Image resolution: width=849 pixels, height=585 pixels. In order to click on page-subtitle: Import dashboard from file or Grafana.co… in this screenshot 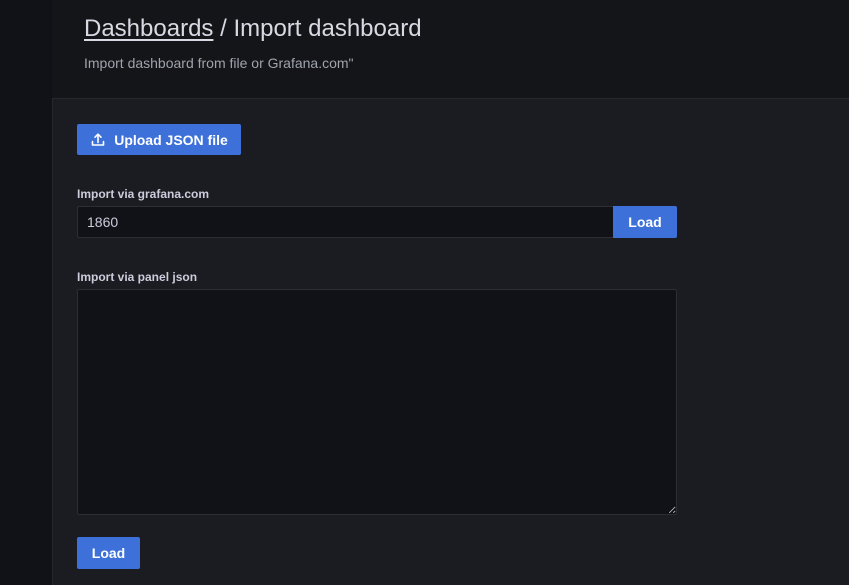, I will do `click(219, 63)`.